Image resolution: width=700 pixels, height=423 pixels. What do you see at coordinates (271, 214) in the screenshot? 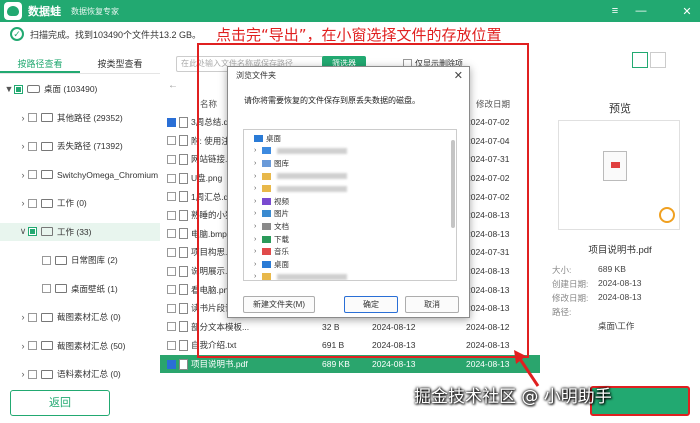
I see `dialog-tree-item: › 图片` at bounding box center [271, 214].